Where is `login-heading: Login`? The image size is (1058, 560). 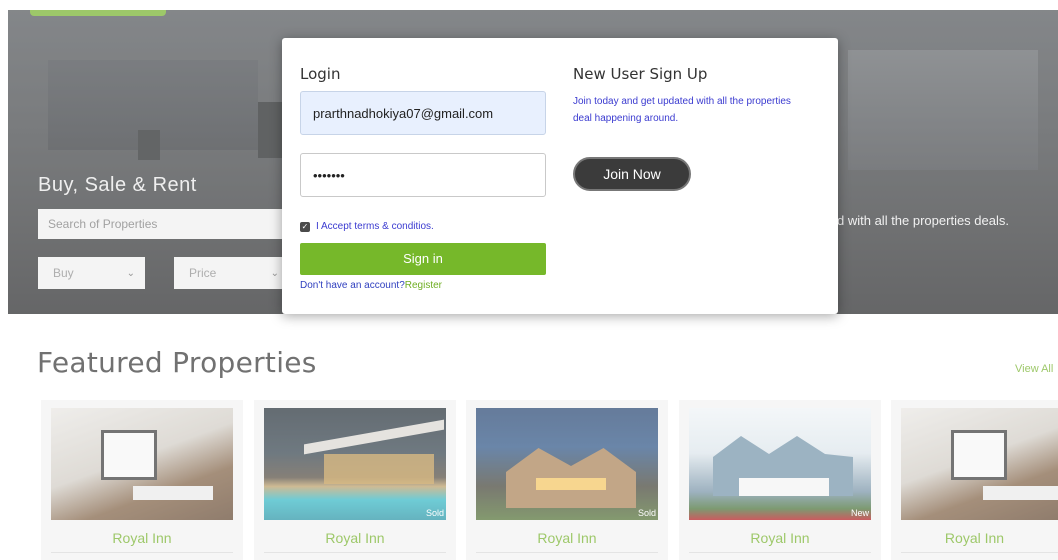 login-heading: Login is located at coordinates (320, 74).